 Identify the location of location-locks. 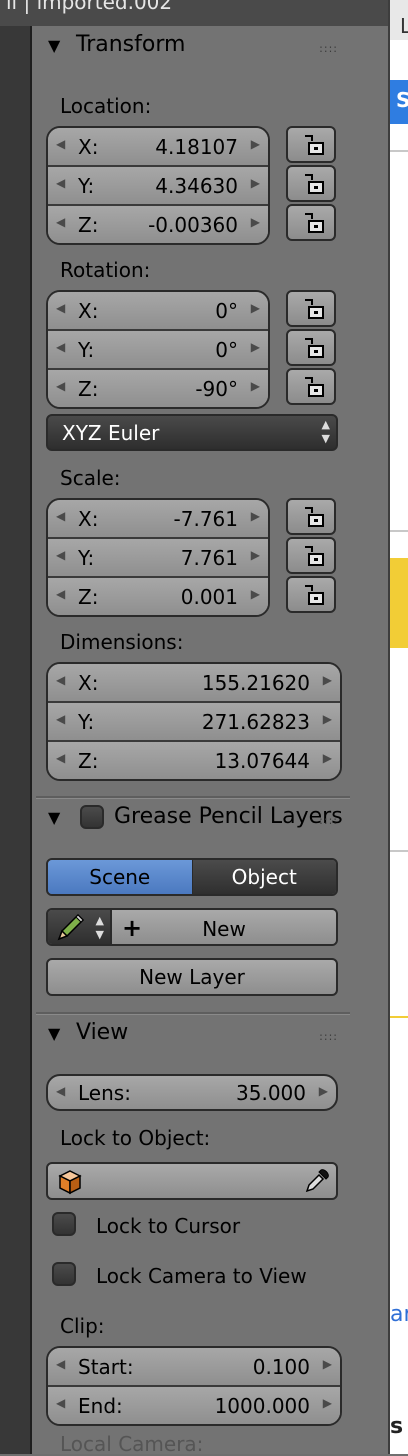
(312, 184).